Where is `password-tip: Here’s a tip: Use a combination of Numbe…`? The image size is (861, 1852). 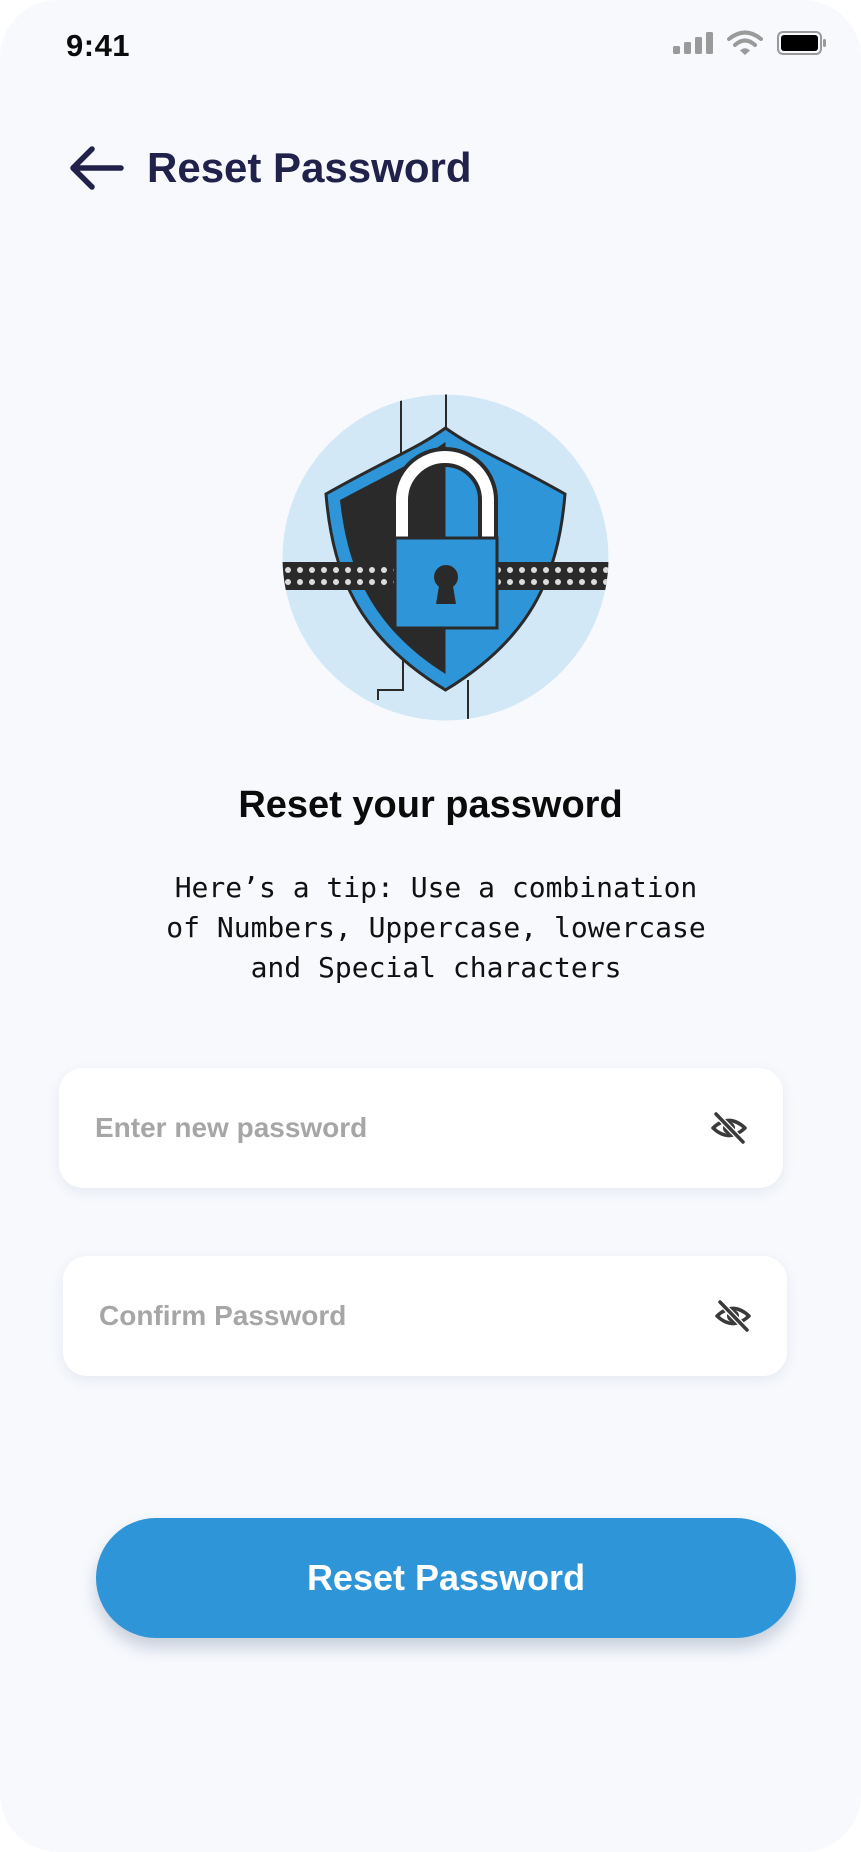
password-tip: Here’s a tip: Use a combination of Numbe… is located at coordinates (436, 927).